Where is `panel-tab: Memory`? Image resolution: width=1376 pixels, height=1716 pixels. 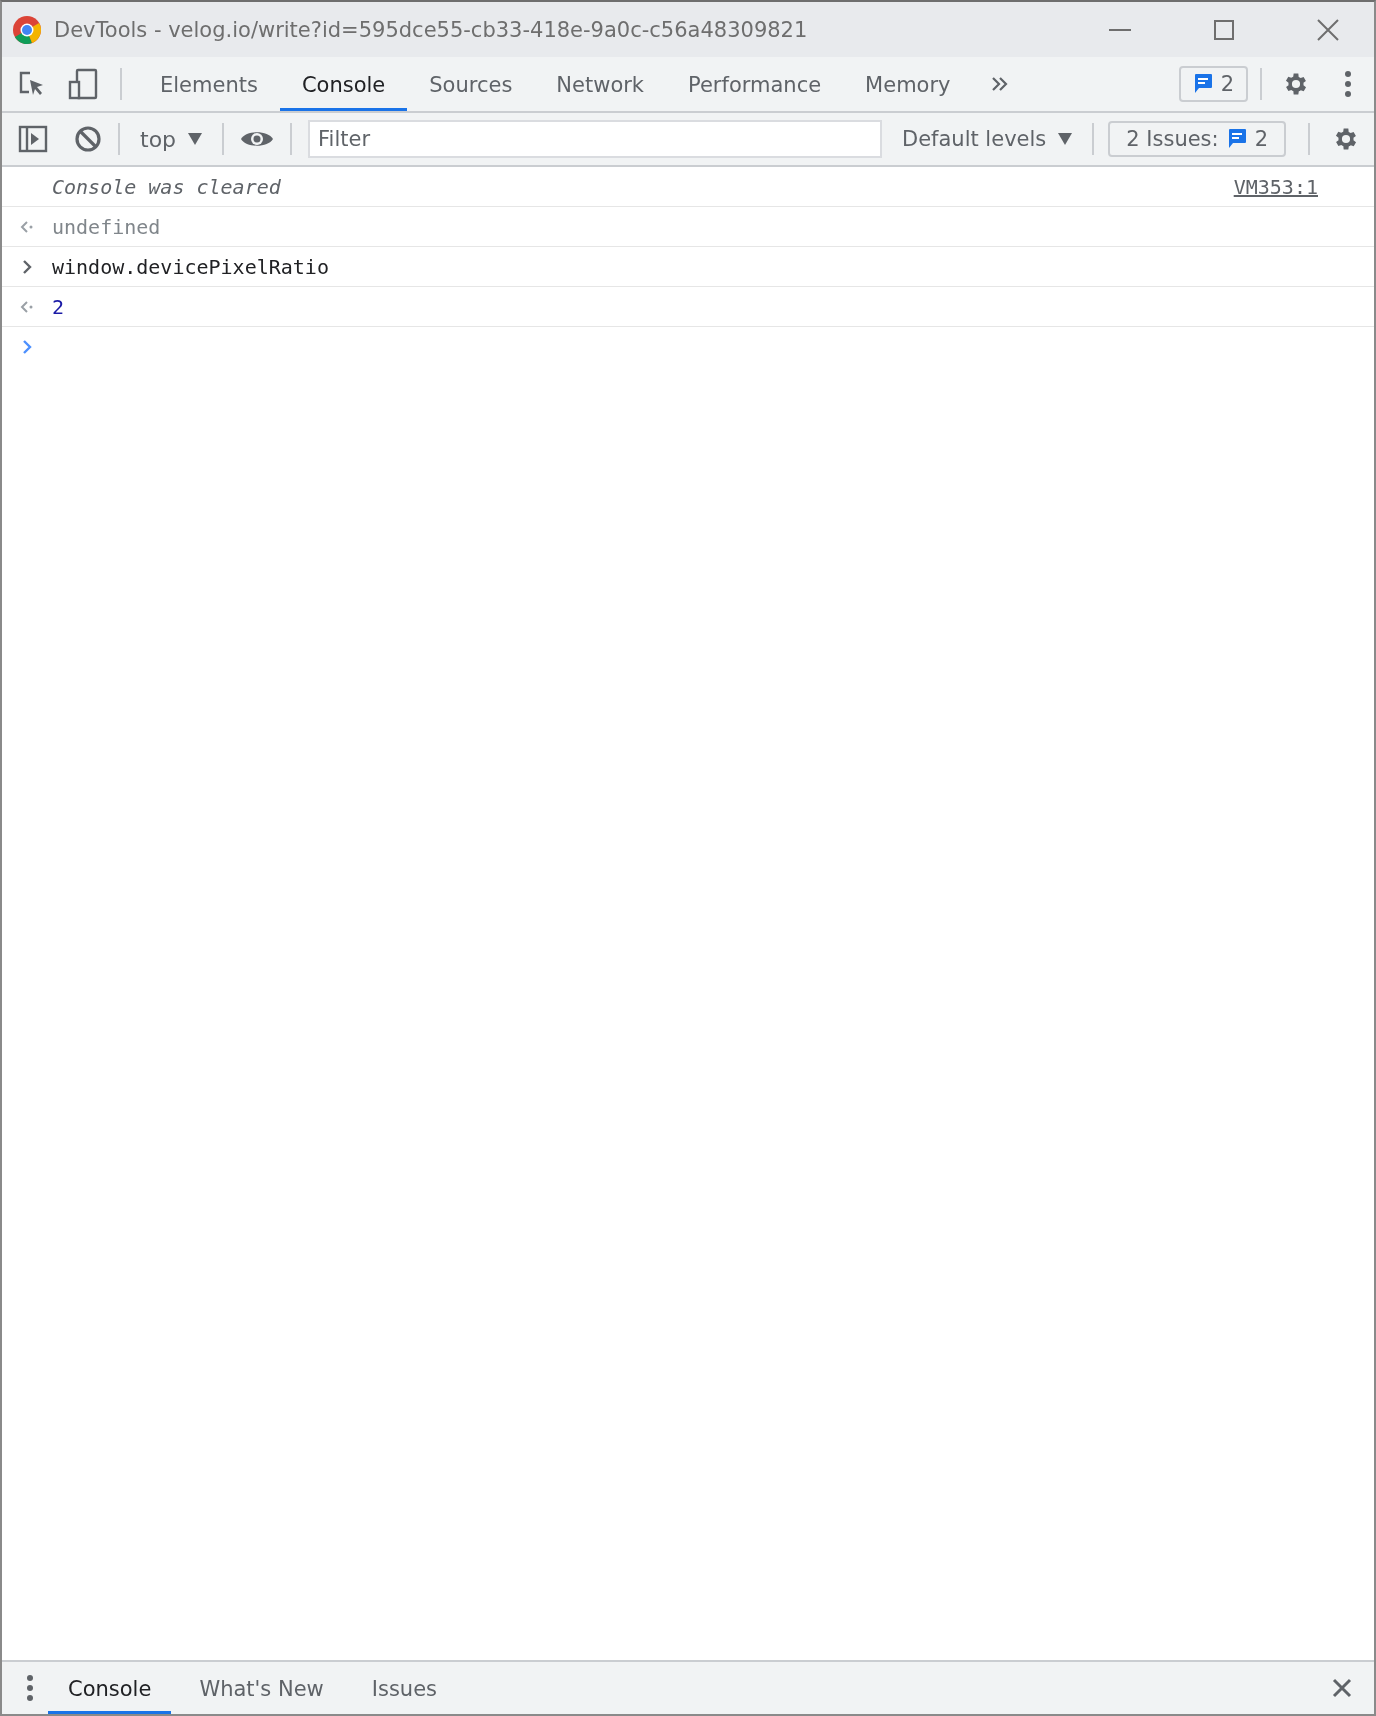 panel-tab: Memory is located at coordinates (908, 84).